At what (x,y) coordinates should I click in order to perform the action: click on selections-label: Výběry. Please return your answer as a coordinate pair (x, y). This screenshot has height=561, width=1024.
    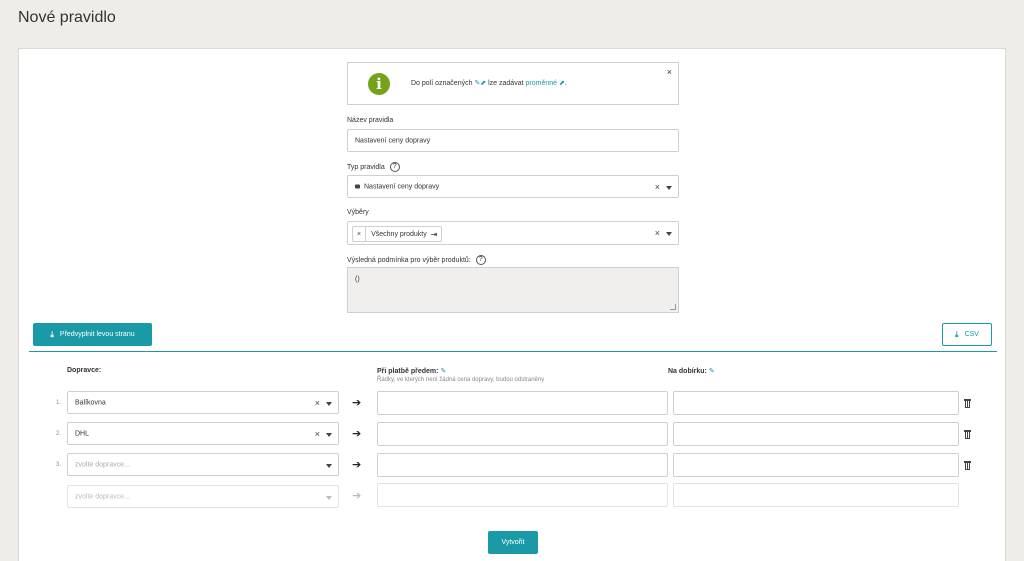
    Looking at the image, I should click on (358, 212).